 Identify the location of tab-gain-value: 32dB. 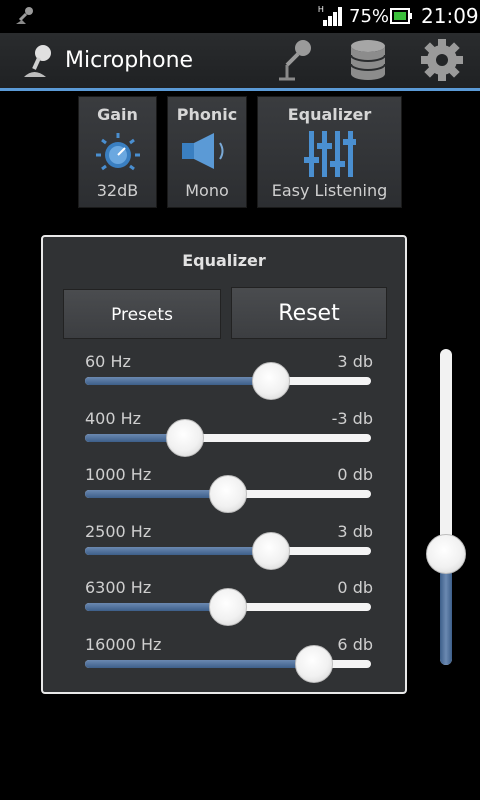
(117, 190).